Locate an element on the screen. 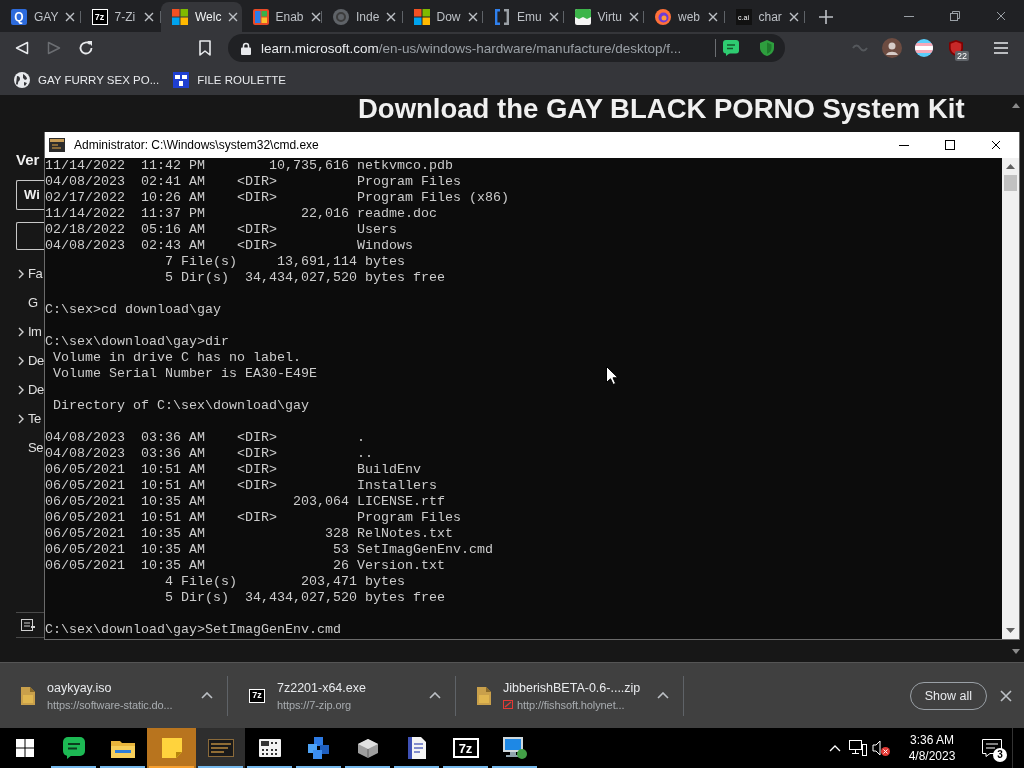 Image resolution: width=1024 pixels, height=768 pixels. browser-tab: Welc is located at coordinates (201, 17).